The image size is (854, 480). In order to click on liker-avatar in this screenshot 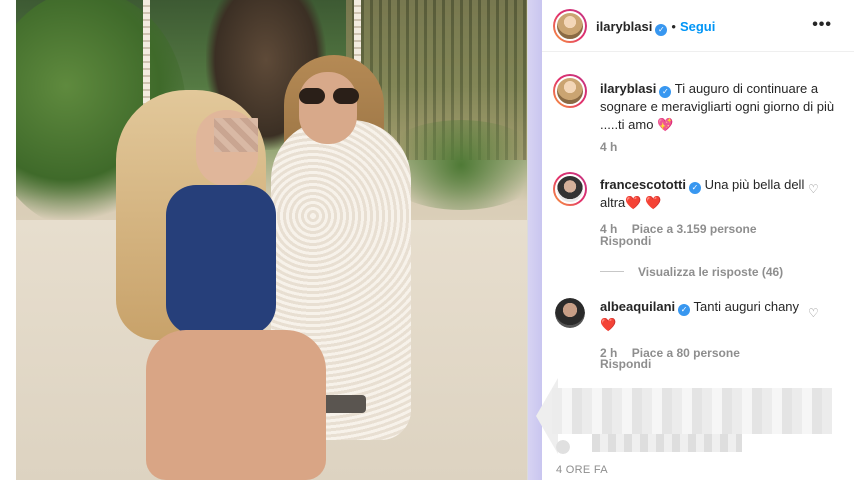, I will do `click(563, 447)`.